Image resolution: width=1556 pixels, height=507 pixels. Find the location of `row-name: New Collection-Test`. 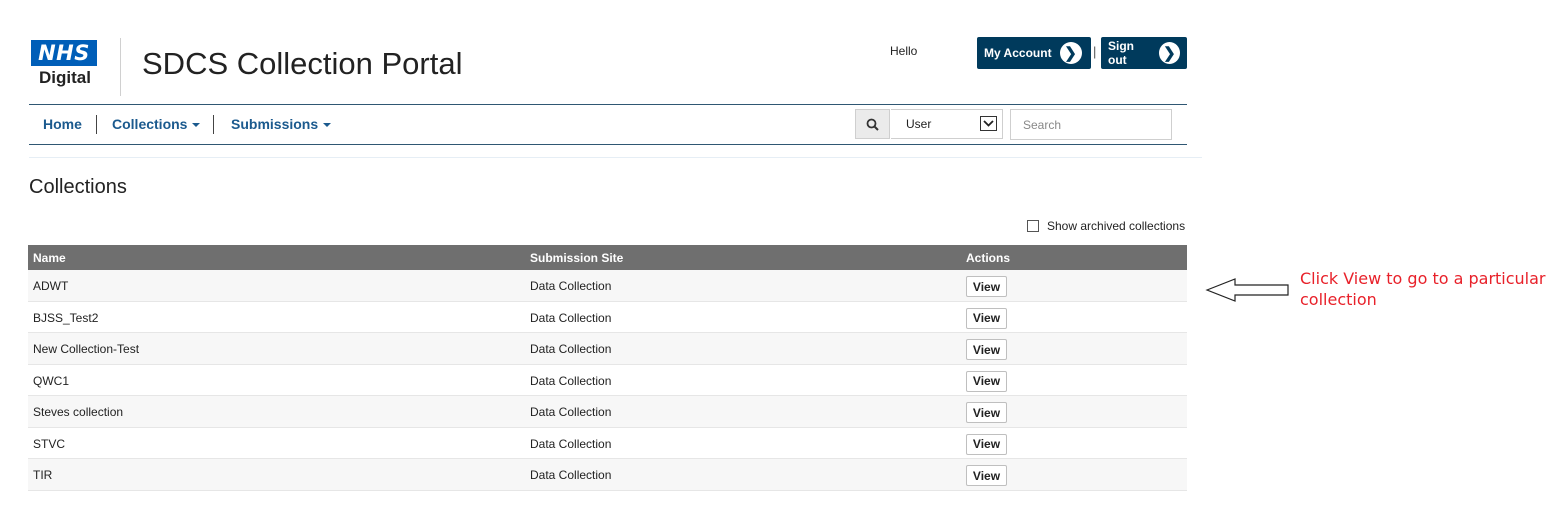

row-name: New Collection-Test is located at coordinates (86, 349).